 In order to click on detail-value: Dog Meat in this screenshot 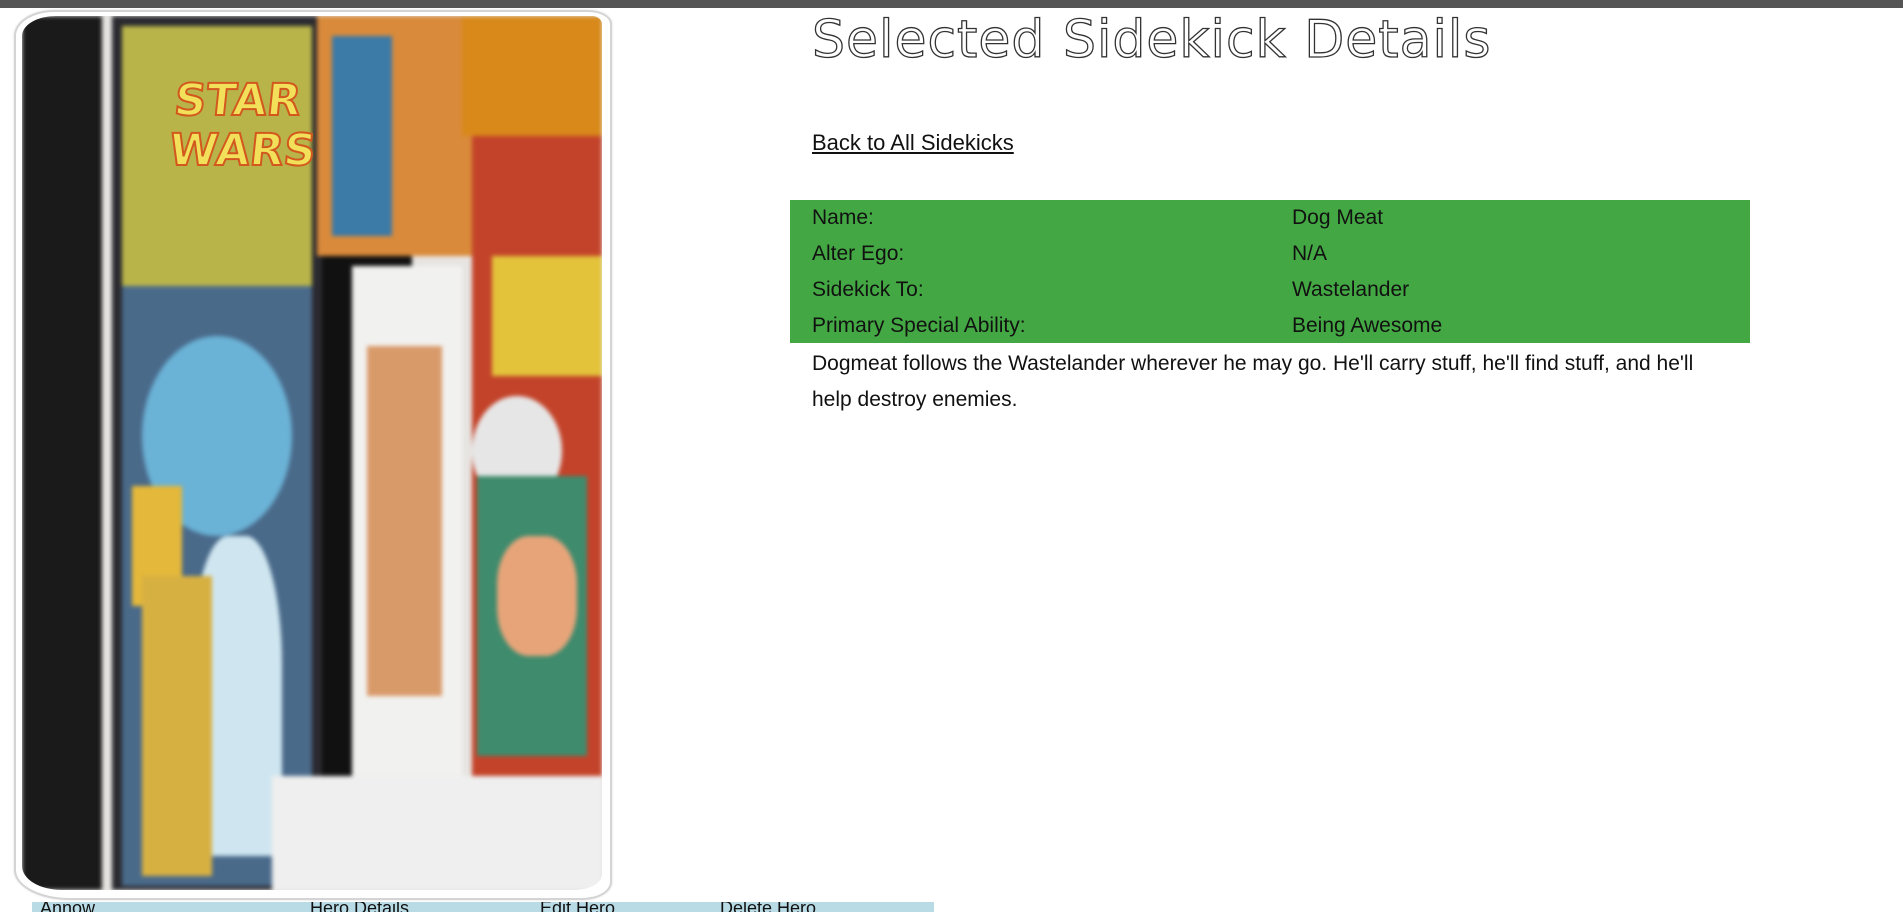, I will do `click(1338, 217)`.